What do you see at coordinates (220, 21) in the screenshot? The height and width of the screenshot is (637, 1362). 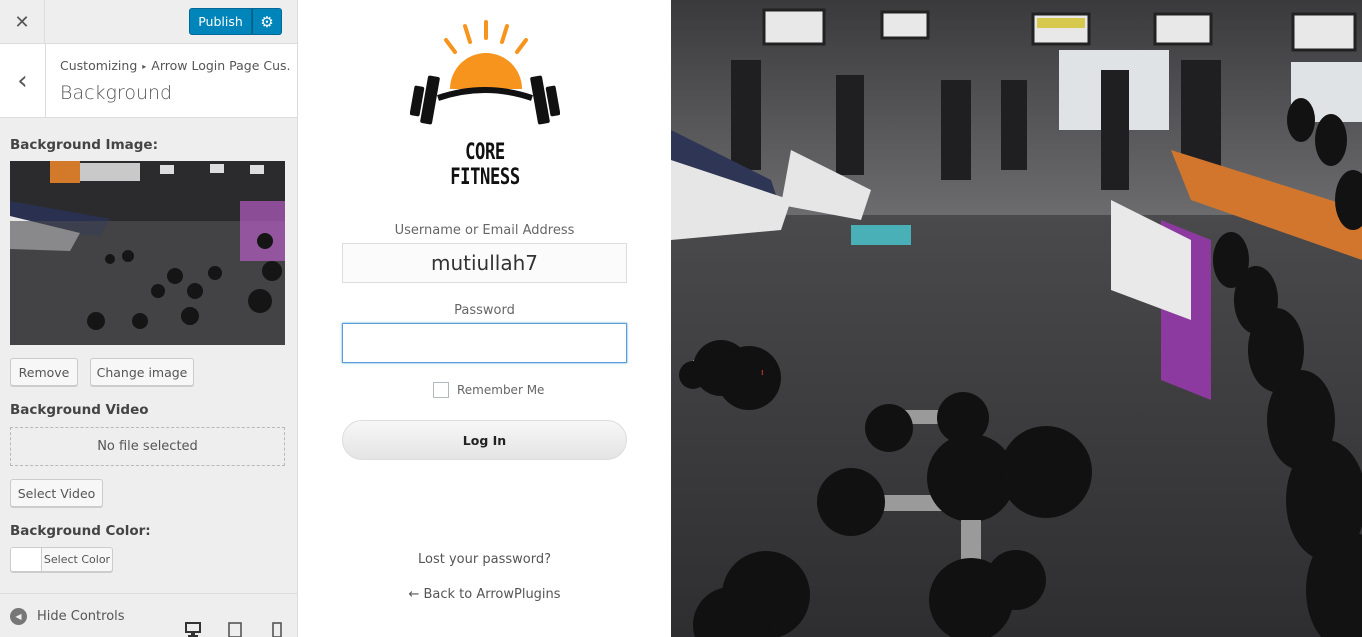 I see `publish-button: Publish` at bounding box center [220, 21].